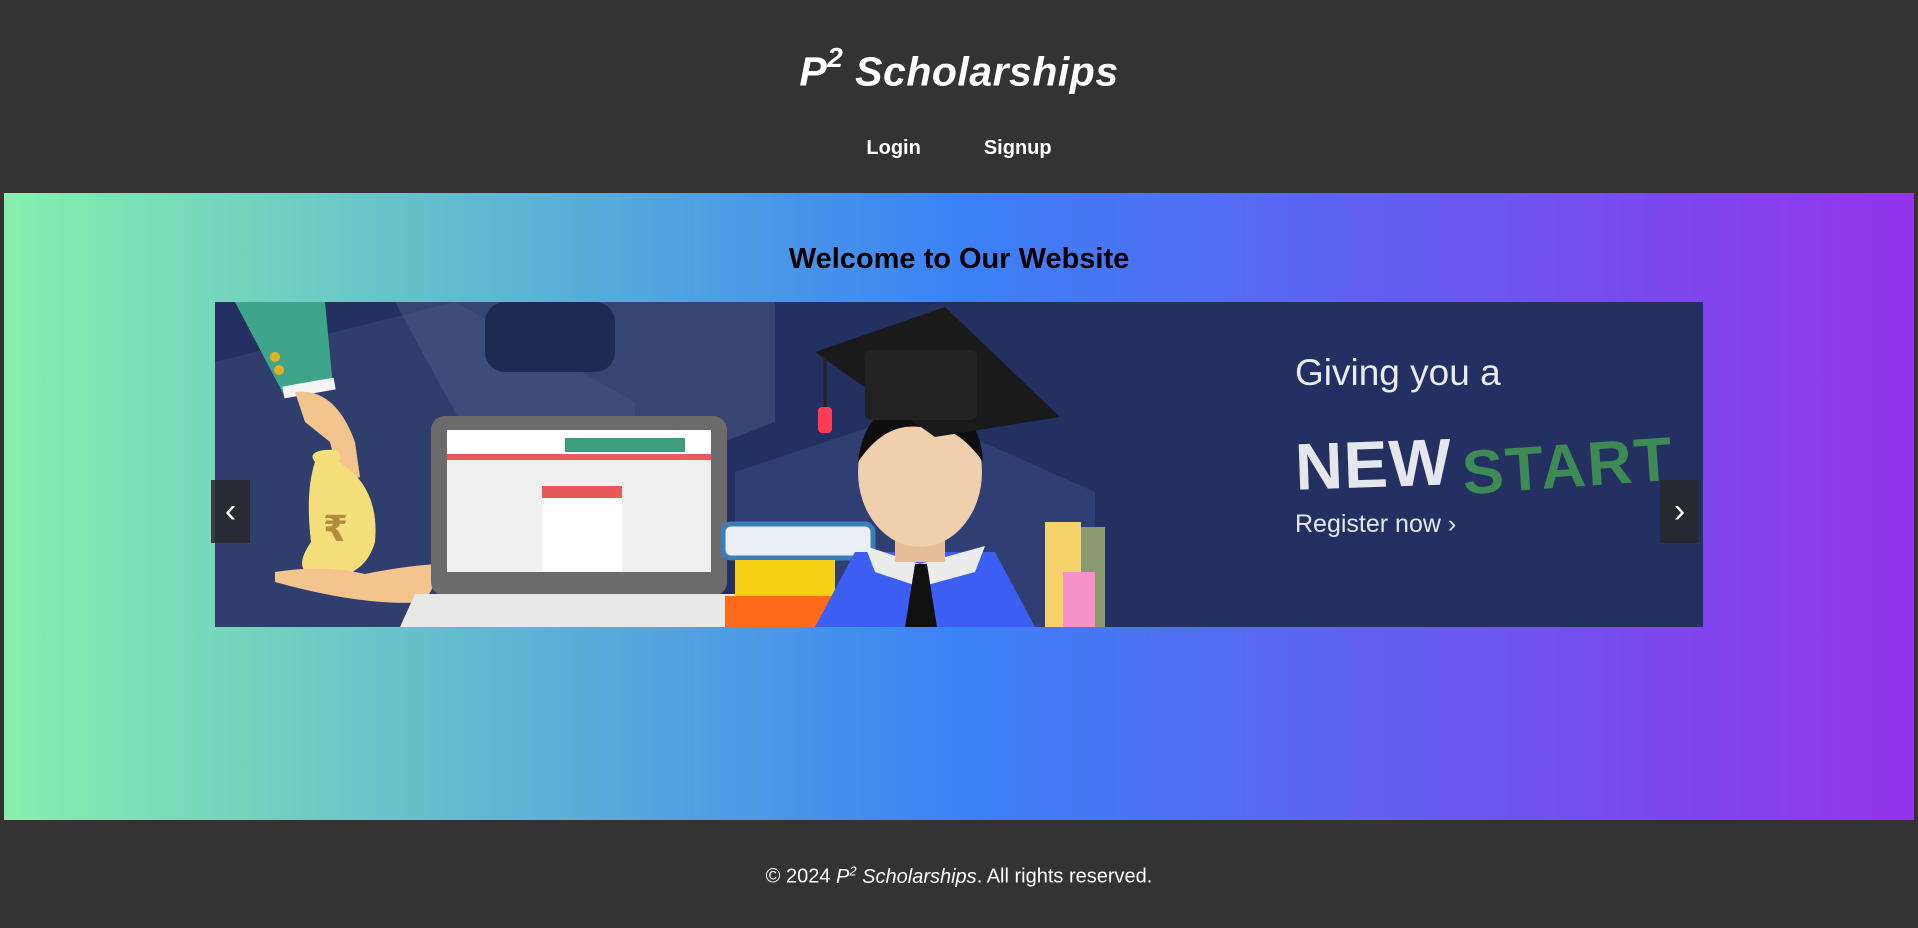 The height and width of the screenshot is (928, 1918). I want to click on footer-brand-sup: 2, so click(853, 870).